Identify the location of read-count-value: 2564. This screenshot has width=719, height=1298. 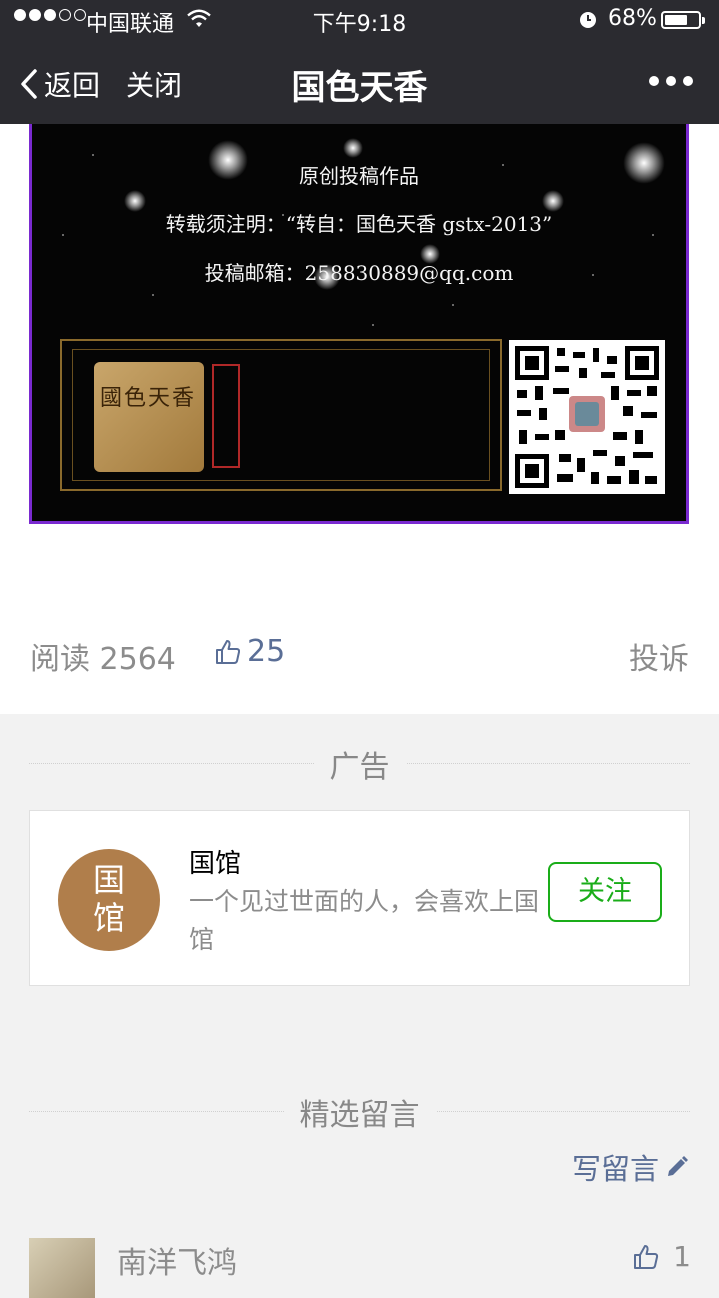
(137, 659).